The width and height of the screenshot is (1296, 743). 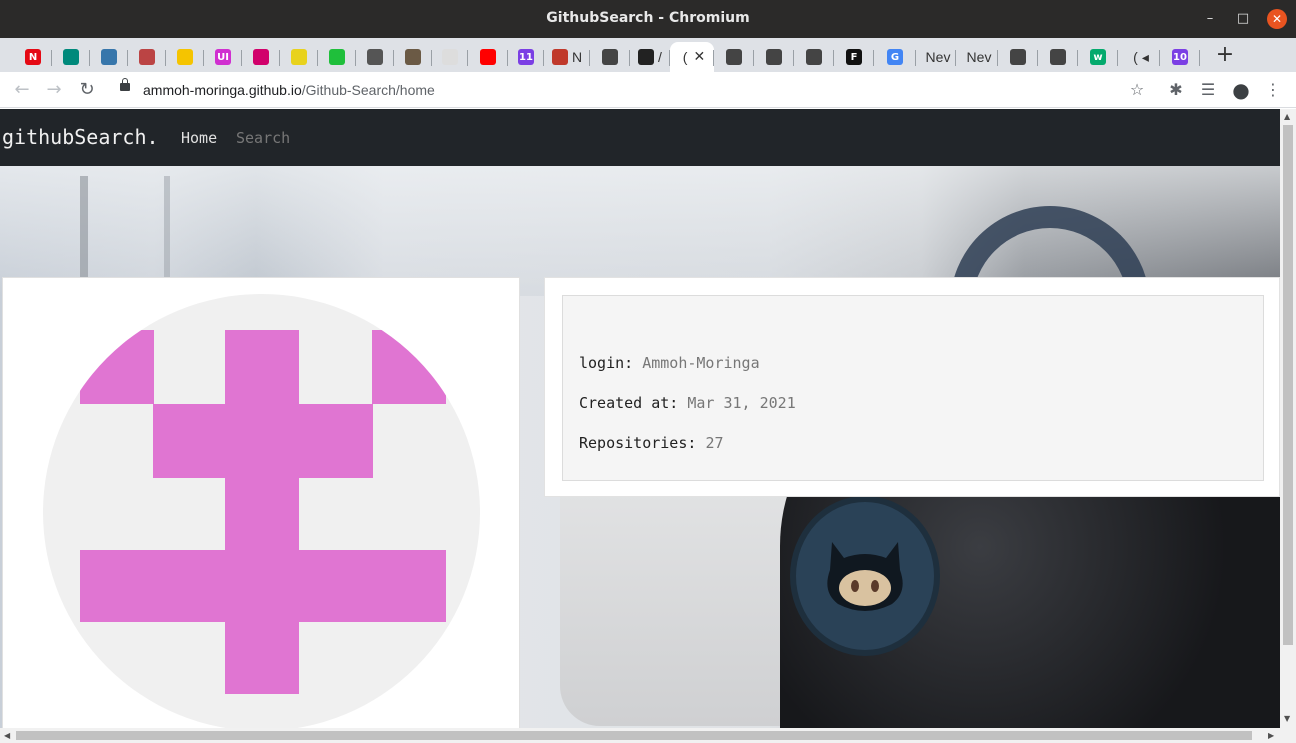 What do you see at coordinates (699, 57) in the screenshot?
I see `close-tab-icon: ✕` at bounding box center [699, 57].